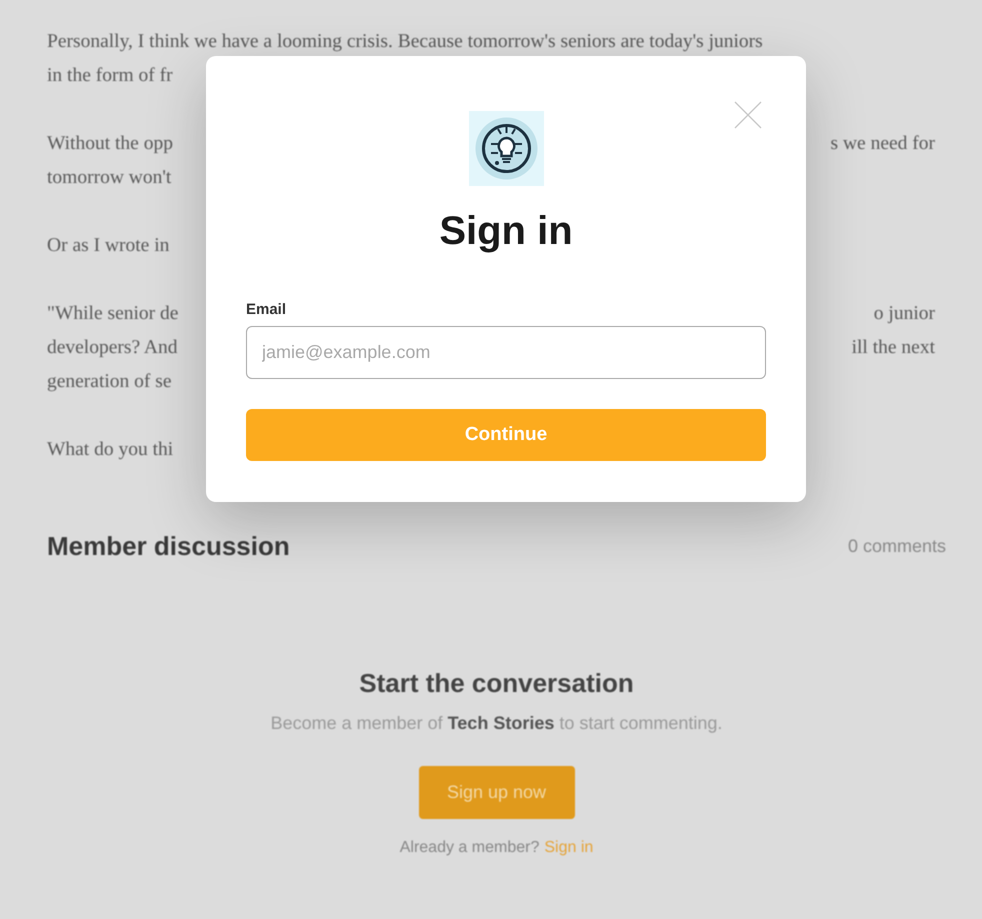  What do you see at coordinates (112, 348) in the screenshot?
I see `paragraph-text: developers? And` at bounding box center [112, 348].